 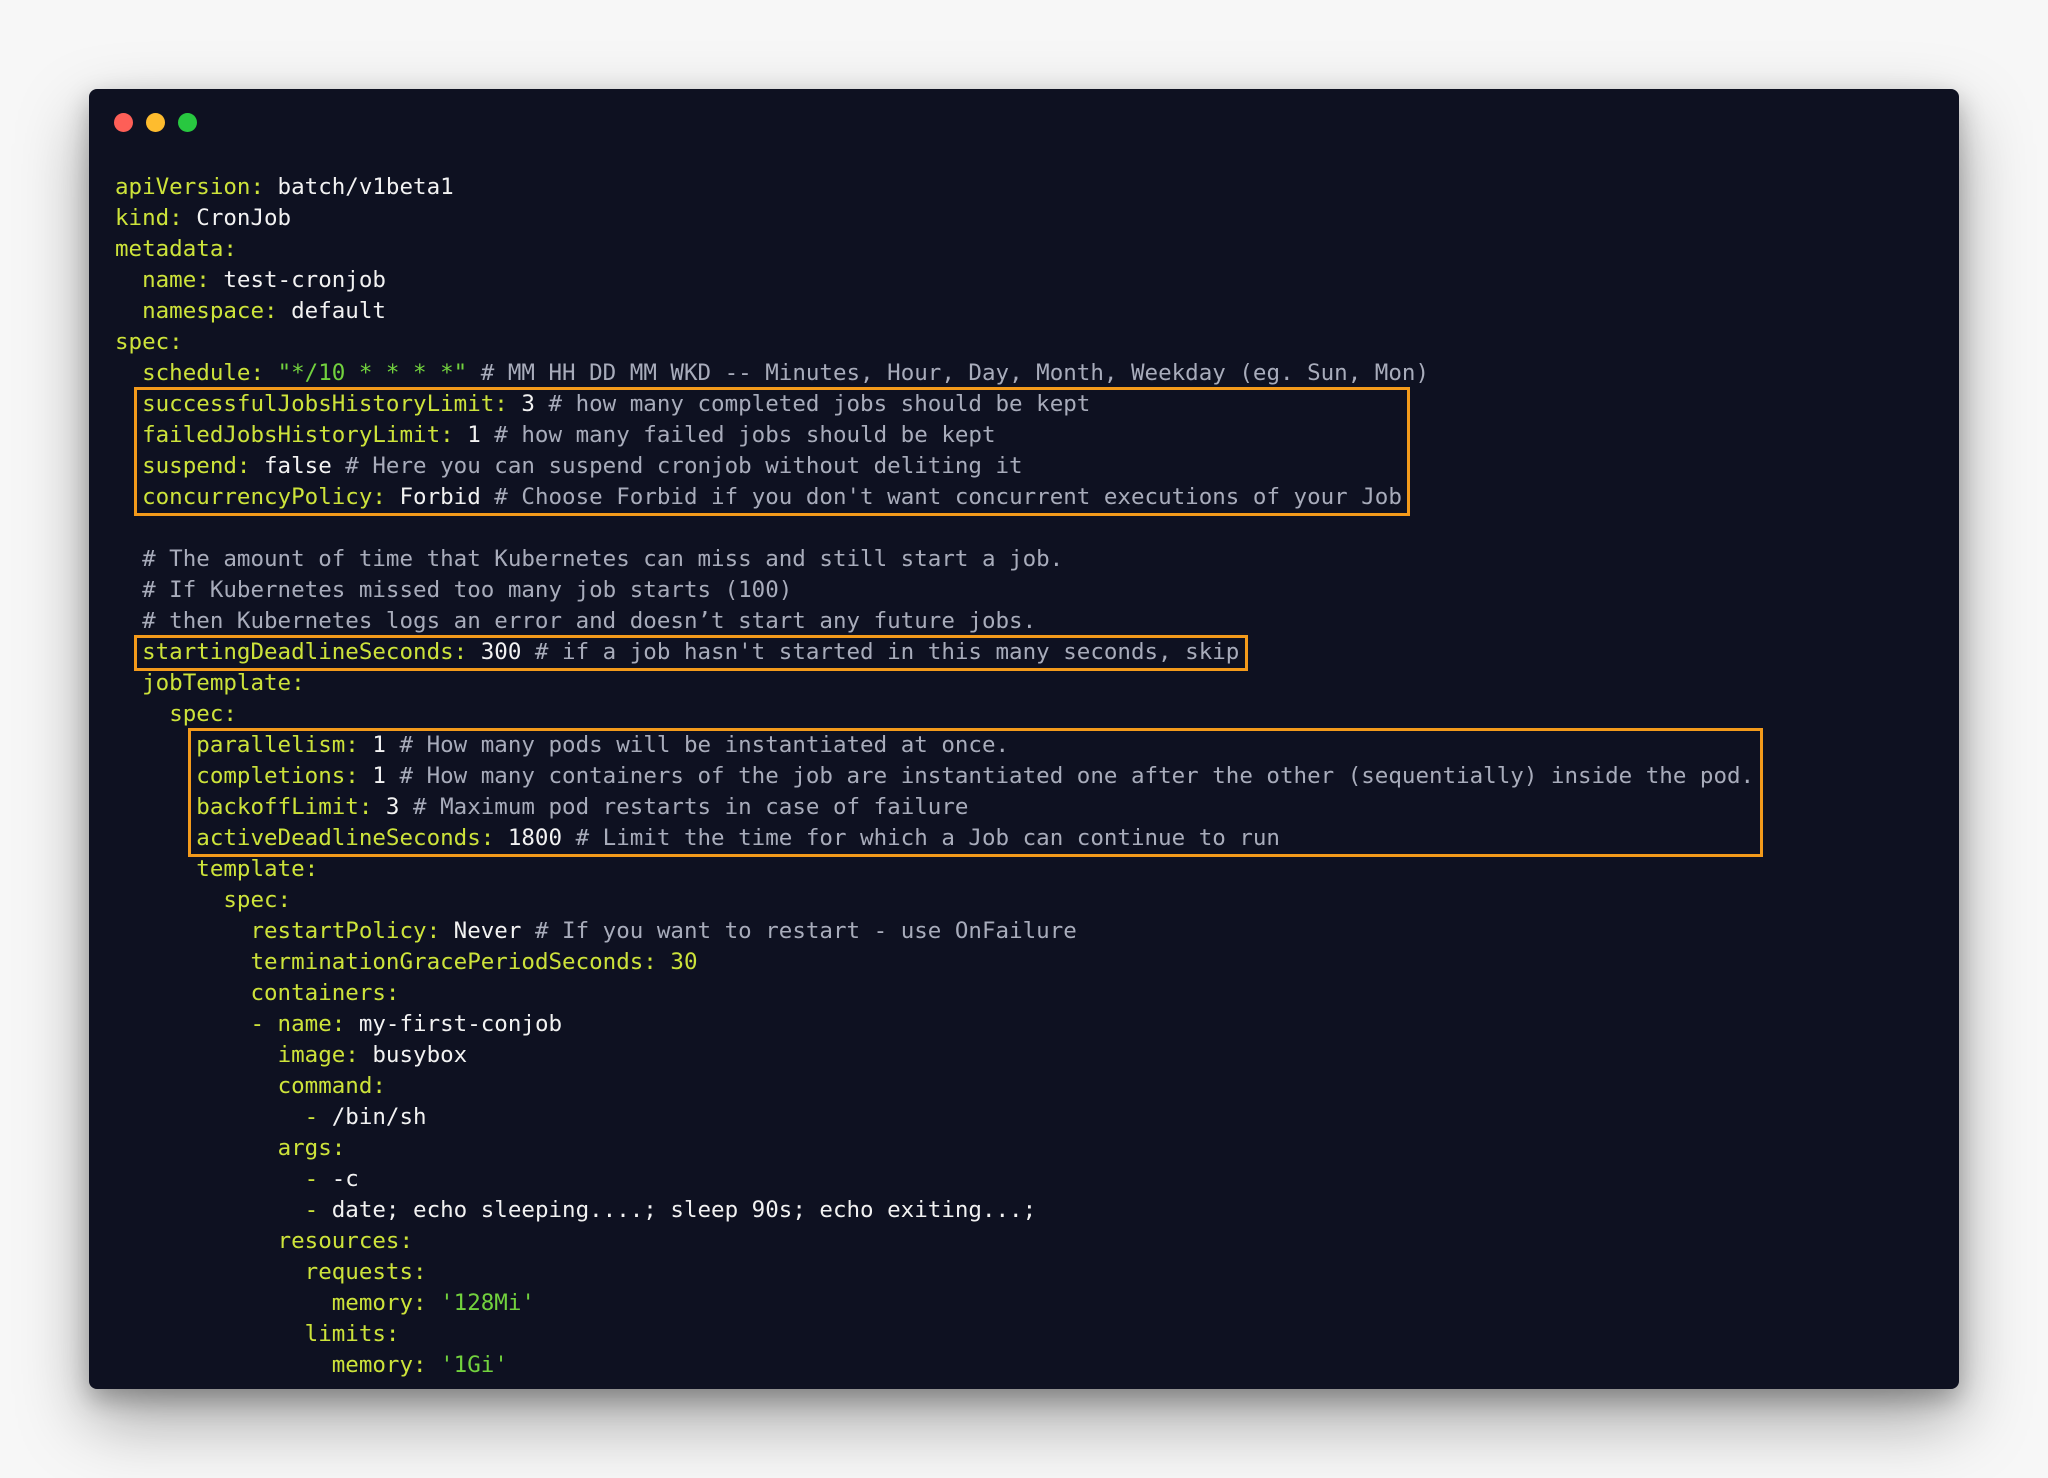 I want to click on yaml-key: activeDeadlineSeconds:, so click(x=345, y=838).